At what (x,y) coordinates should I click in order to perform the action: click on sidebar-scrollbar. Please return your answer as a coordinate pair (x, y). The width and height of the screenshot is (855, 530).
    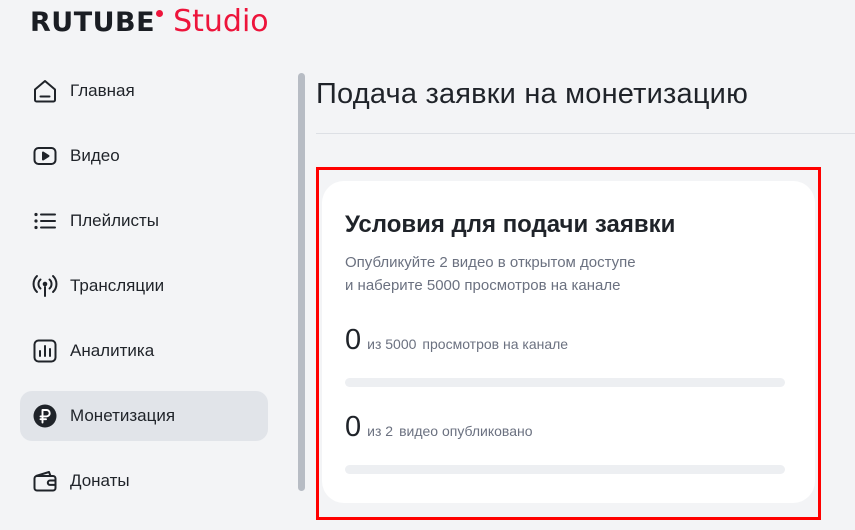
    Looking at the image, I should click on (301, 282).